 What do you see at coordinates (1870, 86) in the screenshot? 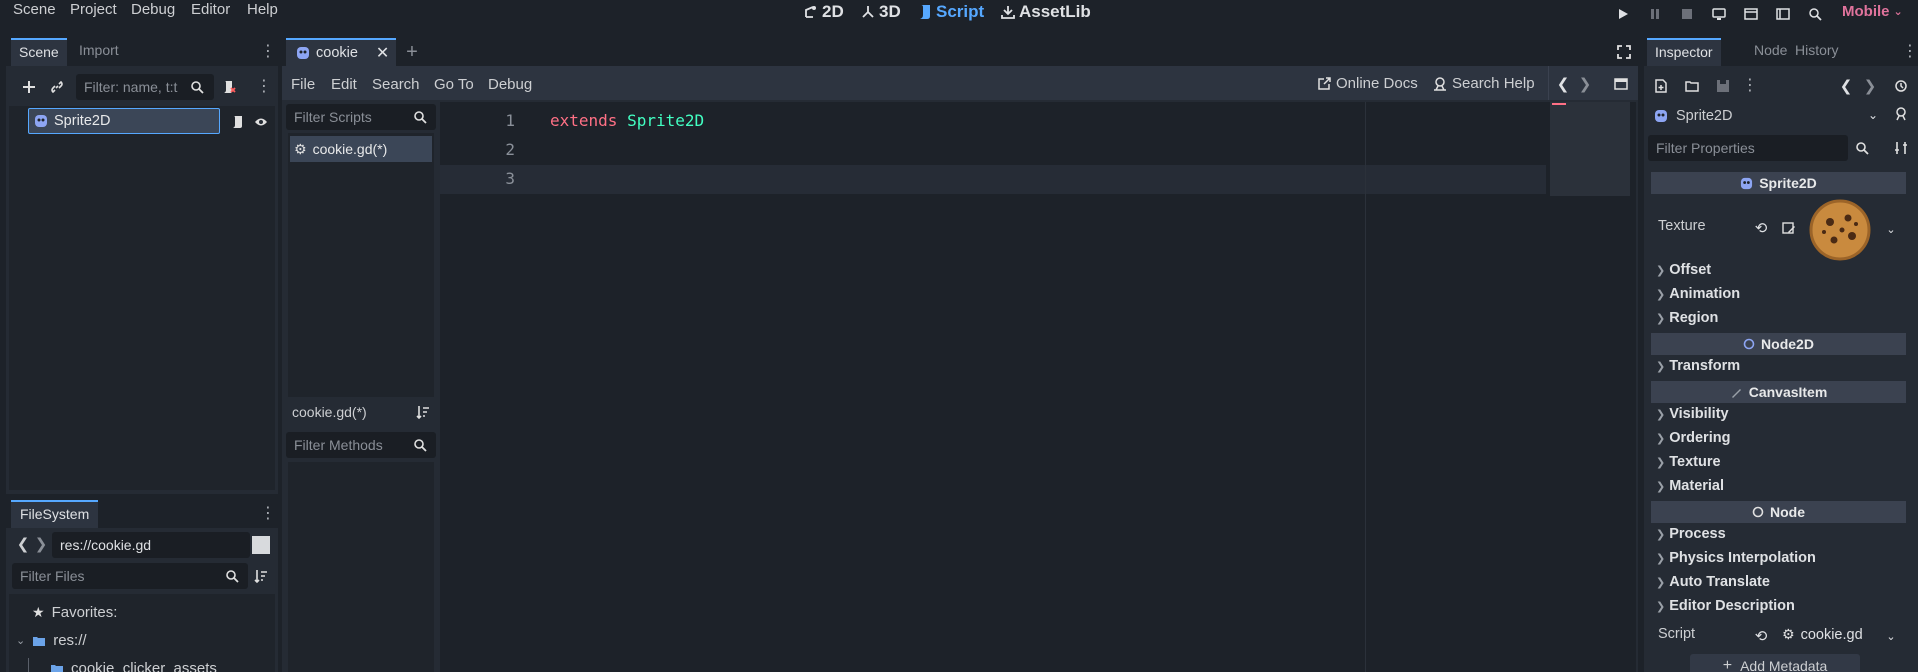
I see `history-forward-icon: ❯` at bounding box center [1870, 86].